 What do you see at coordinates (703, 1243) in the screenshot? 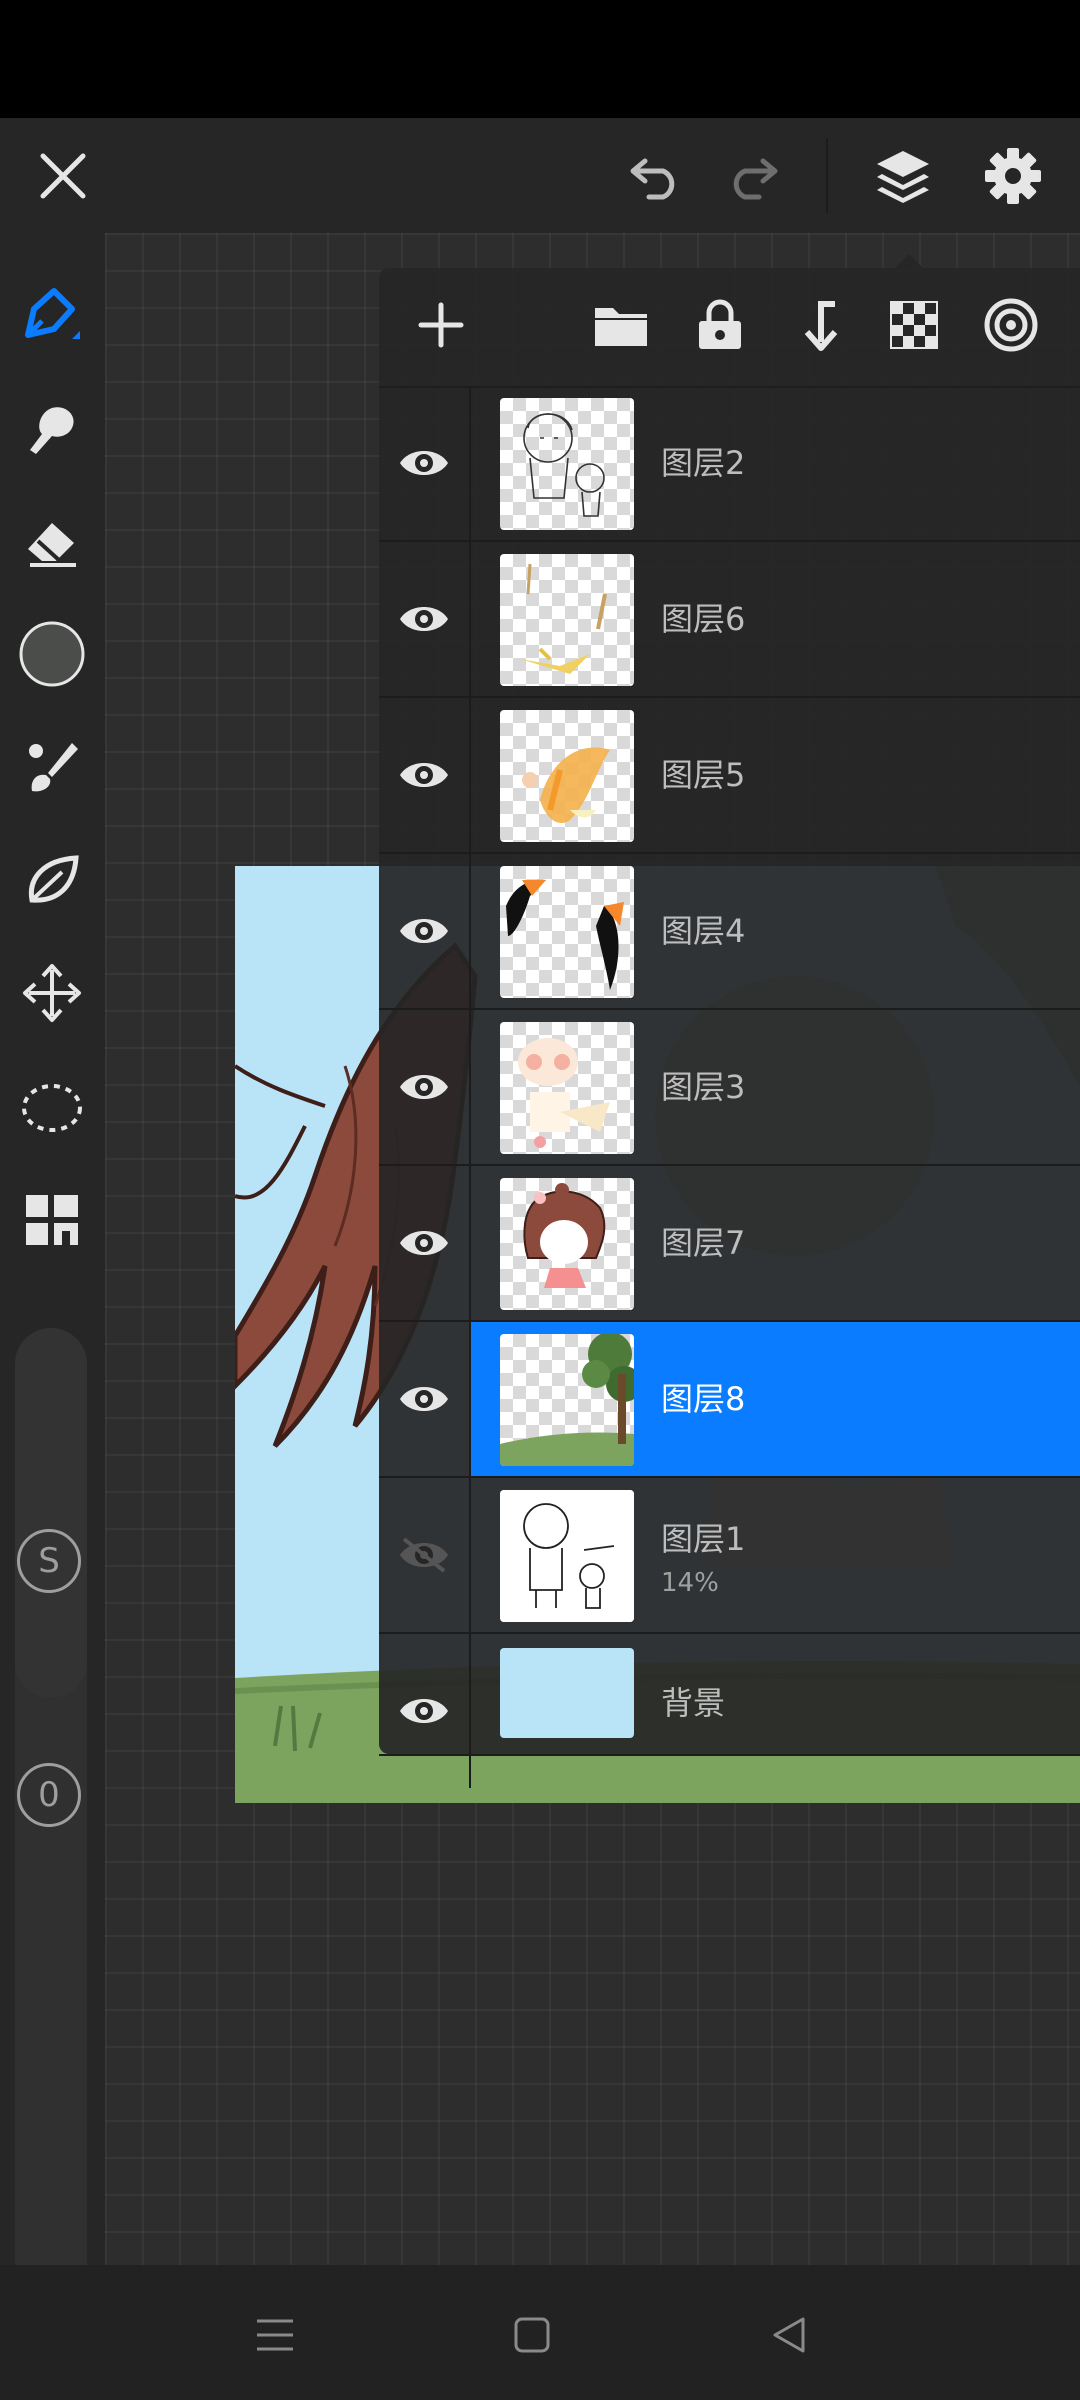
I see `layer-name: 图层7` at bounding box center [703, 1243].